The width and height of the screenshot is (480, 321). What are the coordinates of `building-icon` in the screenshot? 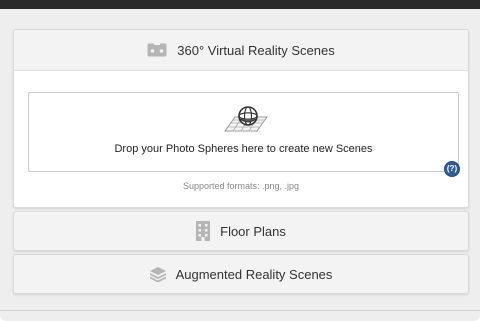 It's located at (203, 231).